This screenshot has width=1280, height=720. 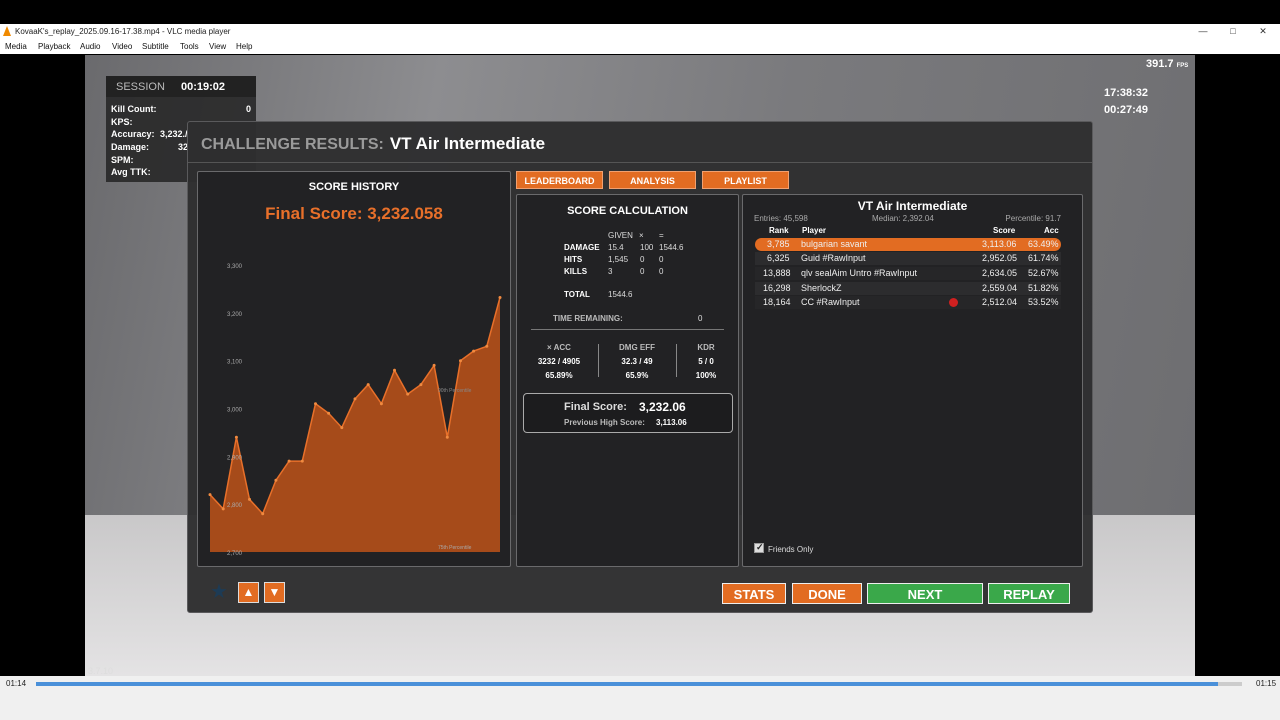 I want to click on stat-dmg-value: 32.3 / 49, so click(x=637, y=361).